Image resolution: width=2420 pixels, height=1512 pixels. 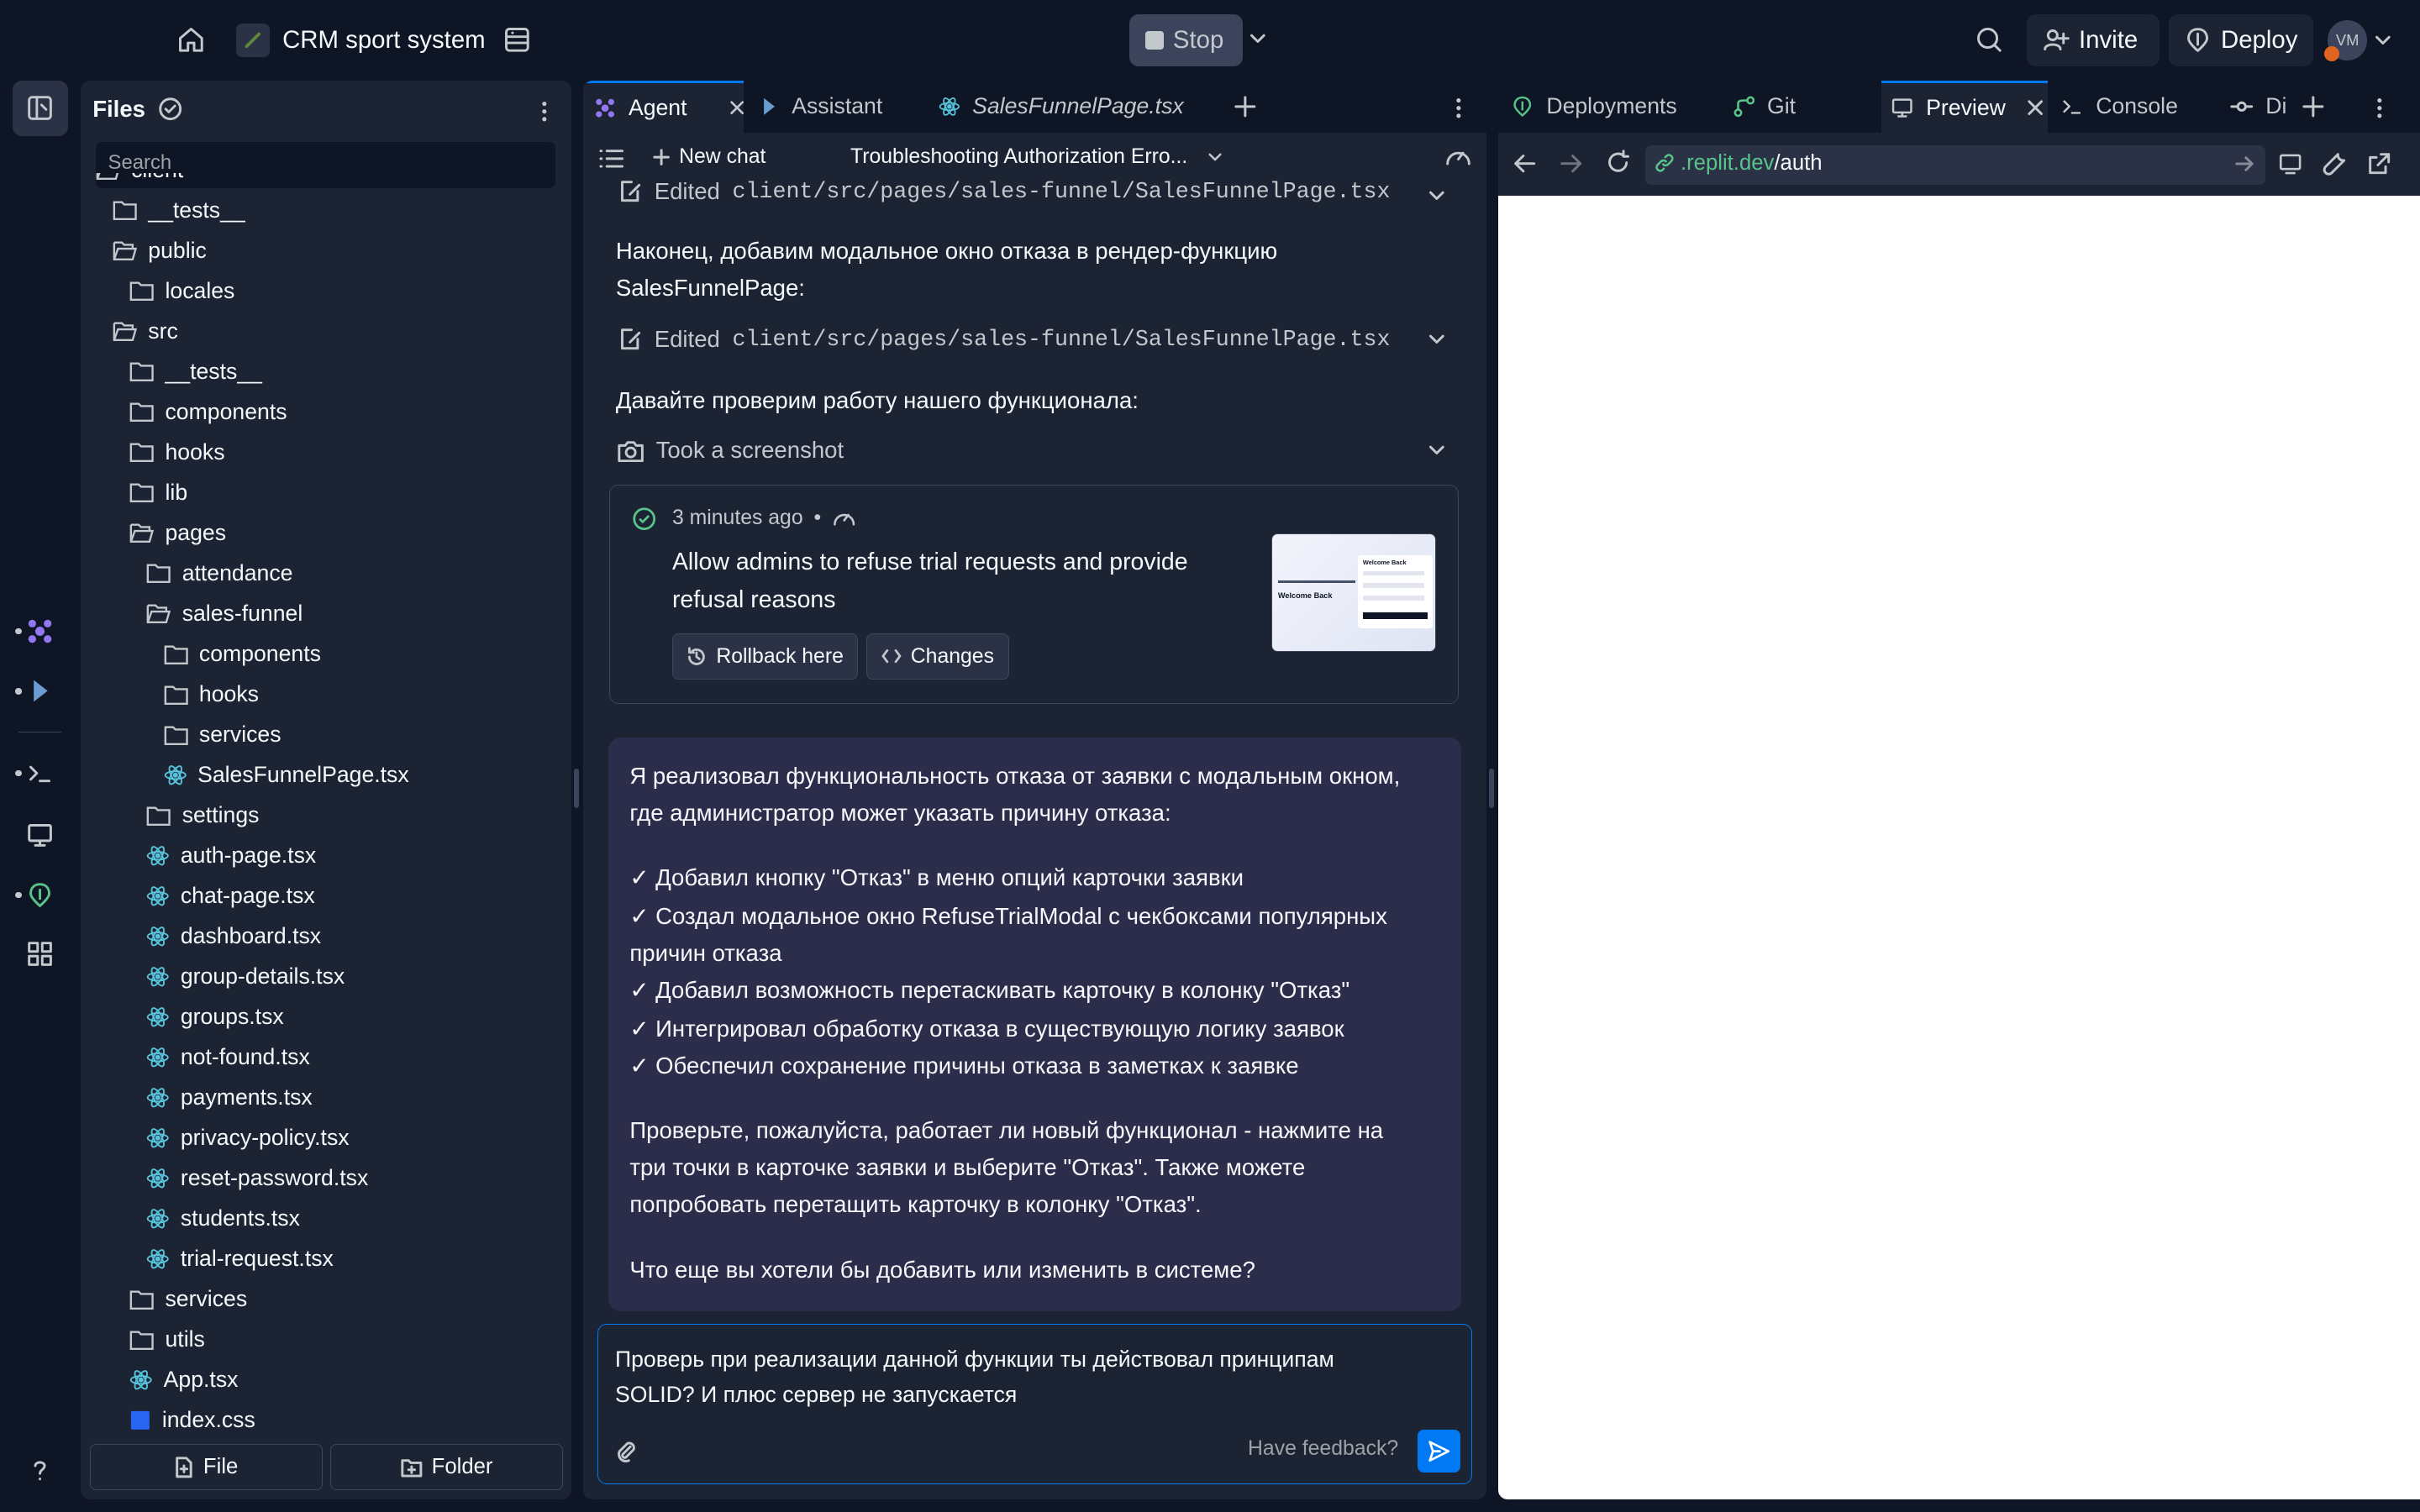 I want to click on stop-button: Stop, so click(x=1186, y=39).